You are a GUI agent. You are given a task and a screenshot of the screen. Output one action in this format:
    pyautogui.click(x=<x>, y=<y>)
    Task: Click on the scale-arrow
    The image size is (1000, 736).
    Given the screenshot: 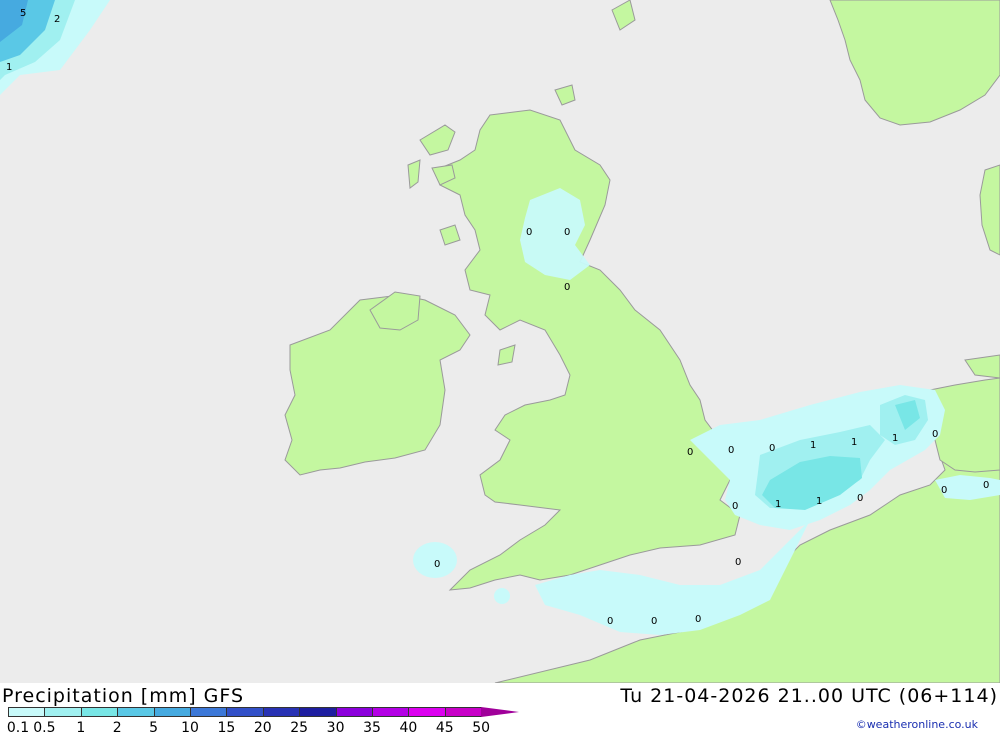 What is the action you would take?
    pyautogui.click(x=500, y=712)
    